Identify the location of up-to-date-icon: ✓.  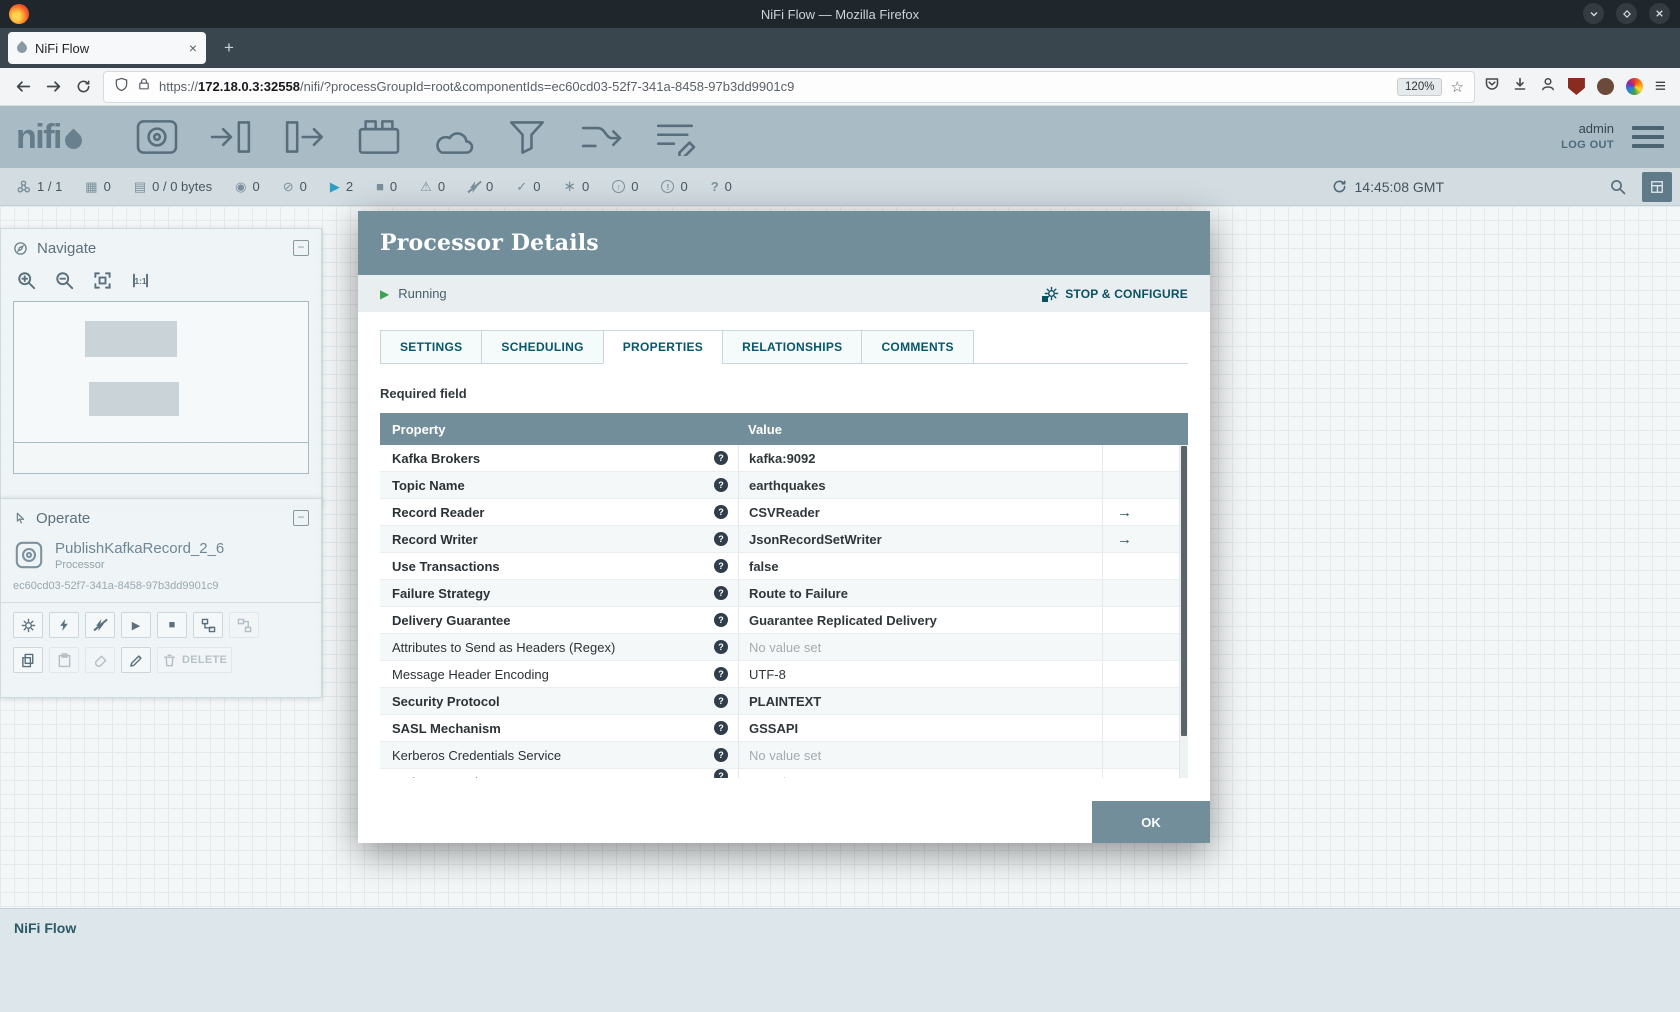
(522, 186).